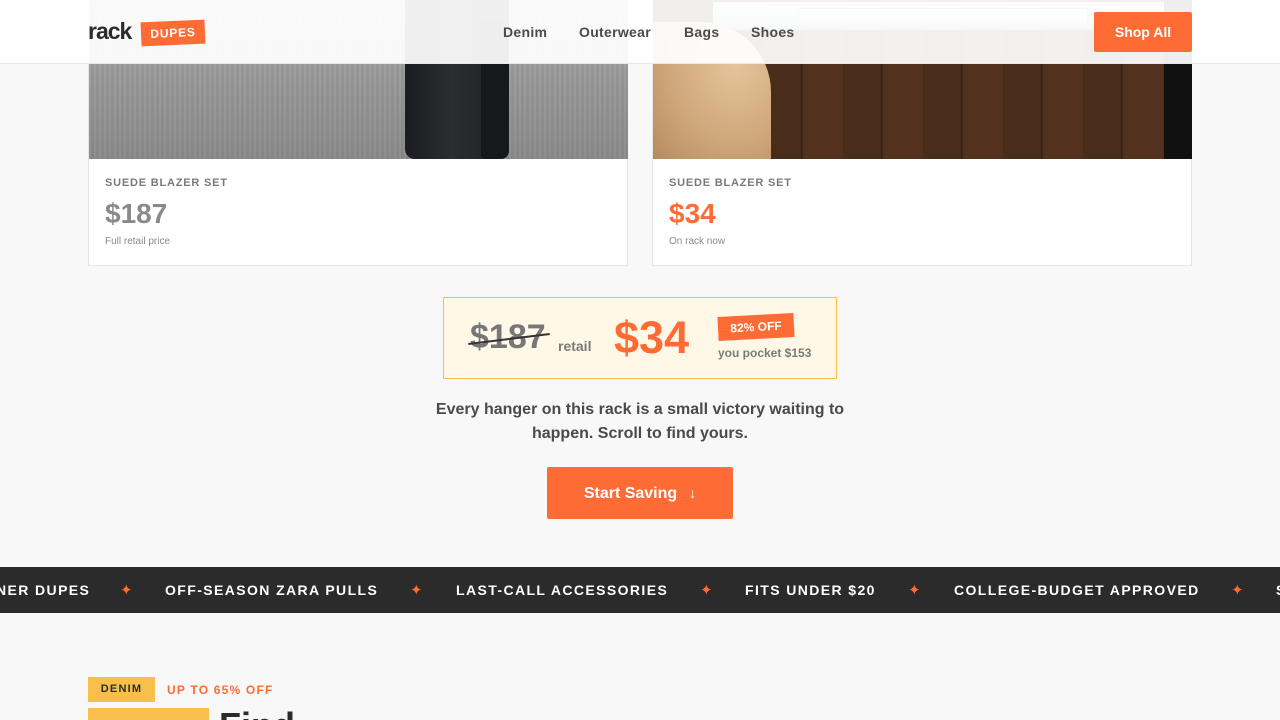 The image size is (1280, 720). I want to click on ticker-item: NER DUPES, so click(45, 590).